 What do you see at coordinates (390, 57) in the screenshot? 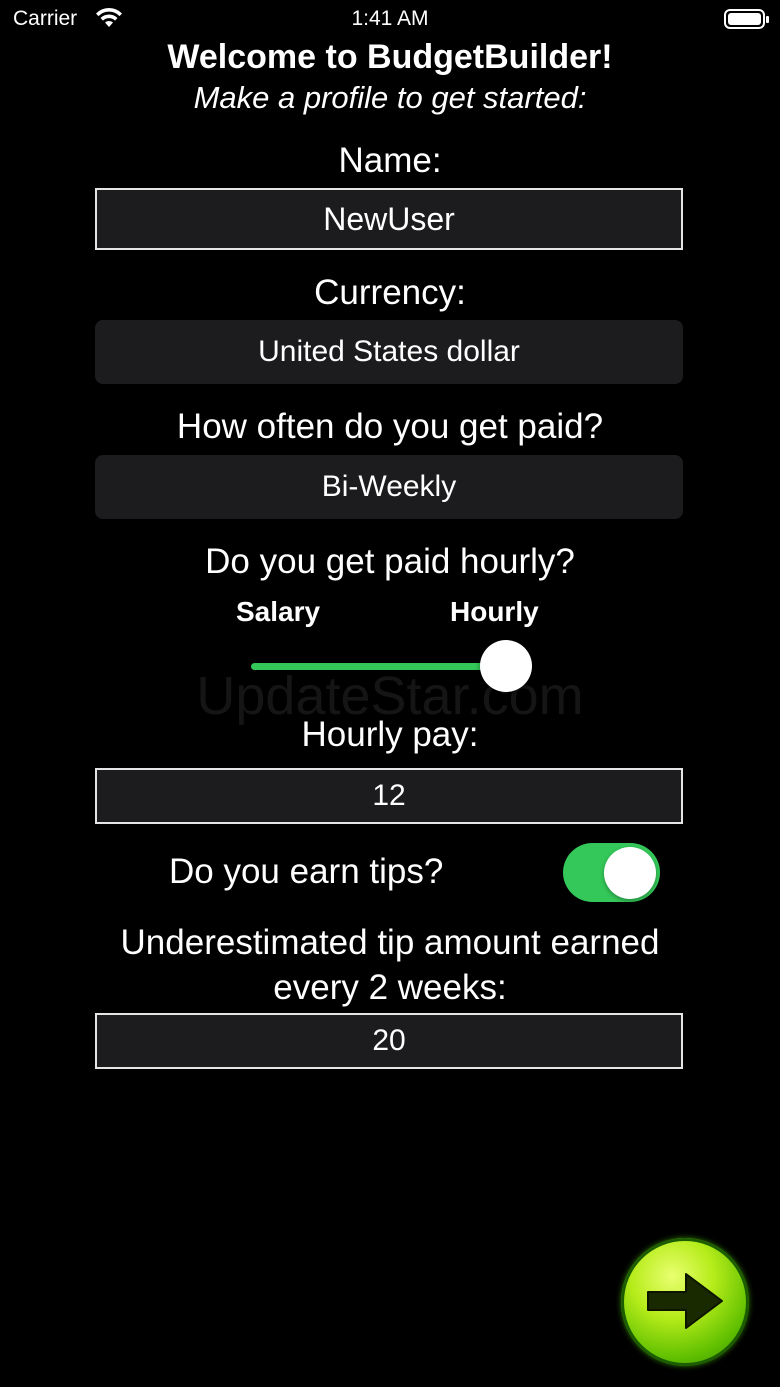
I see `page-title: Welcome to BudgetBuilder!` at bounding box center [390, 57].